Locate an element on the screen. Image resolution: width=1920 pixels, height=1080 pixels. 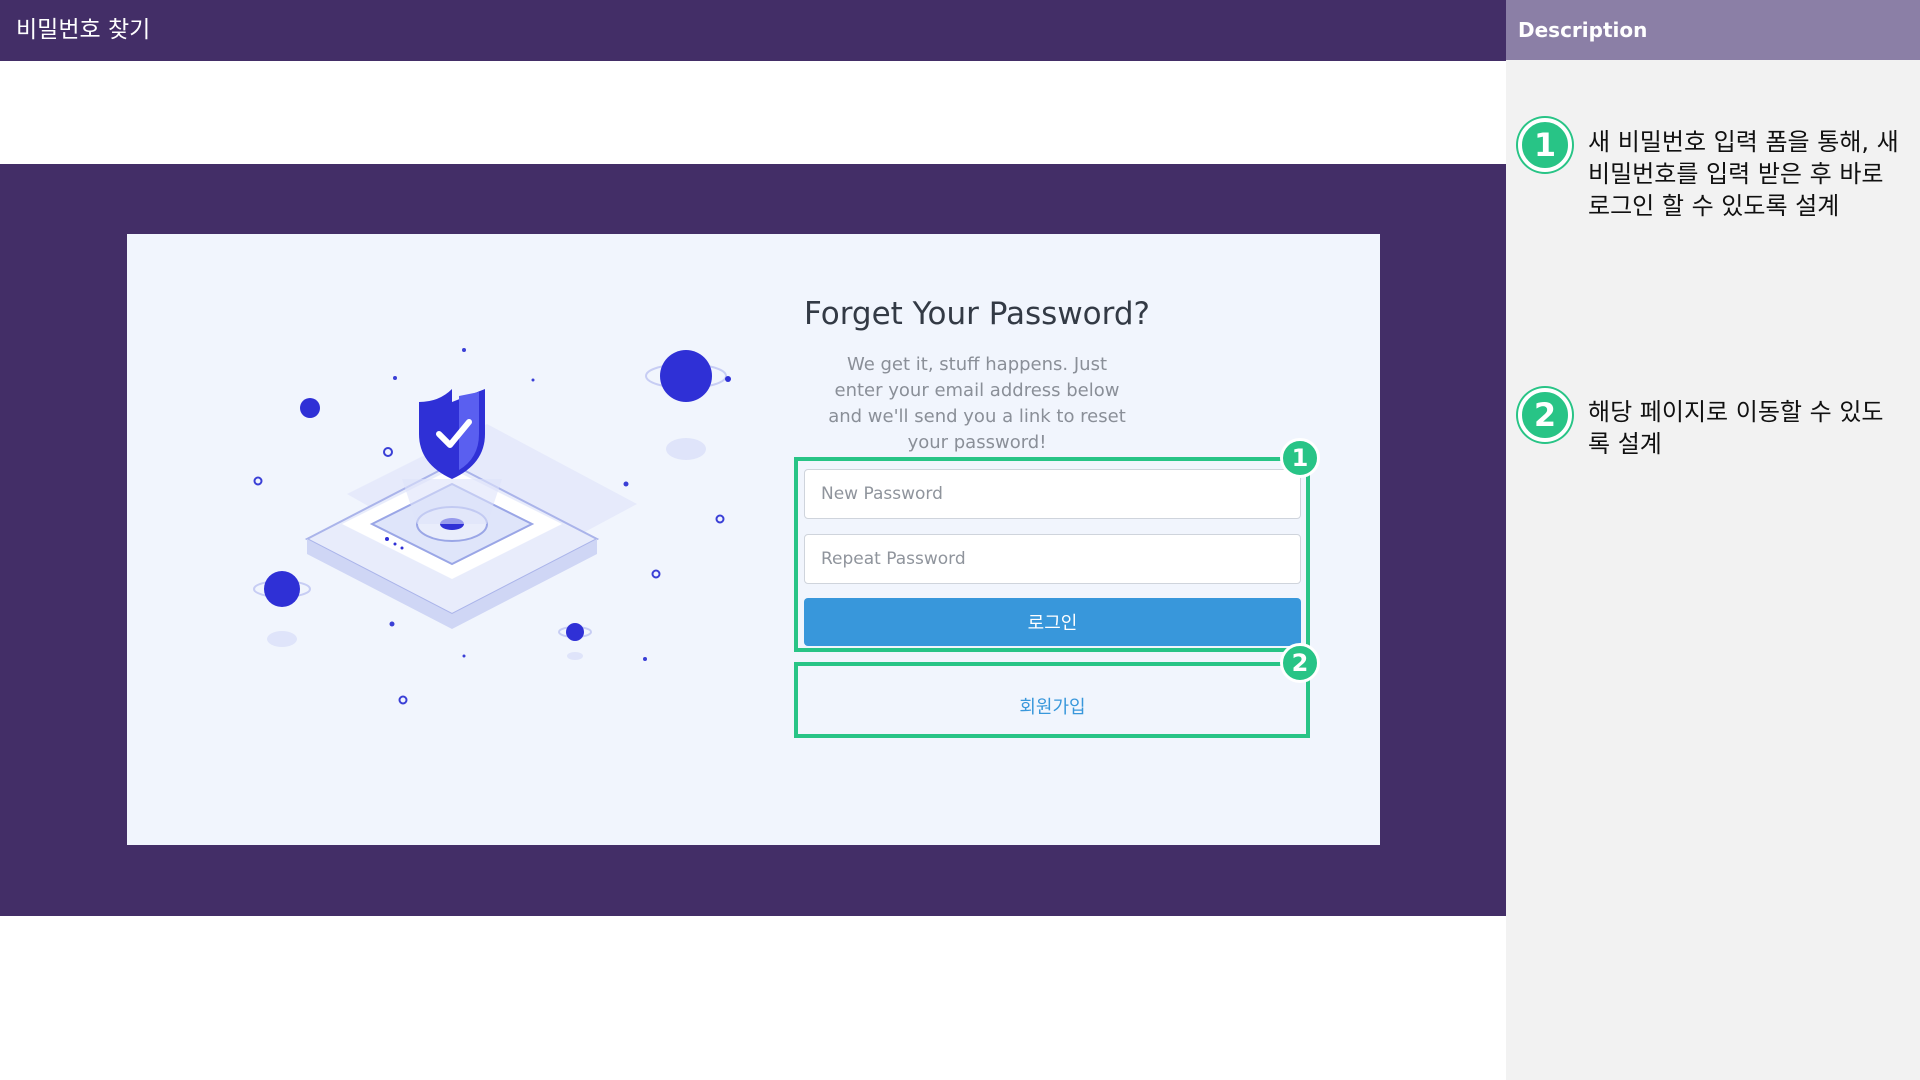
security-illustration is located at coordinates (492, 526).